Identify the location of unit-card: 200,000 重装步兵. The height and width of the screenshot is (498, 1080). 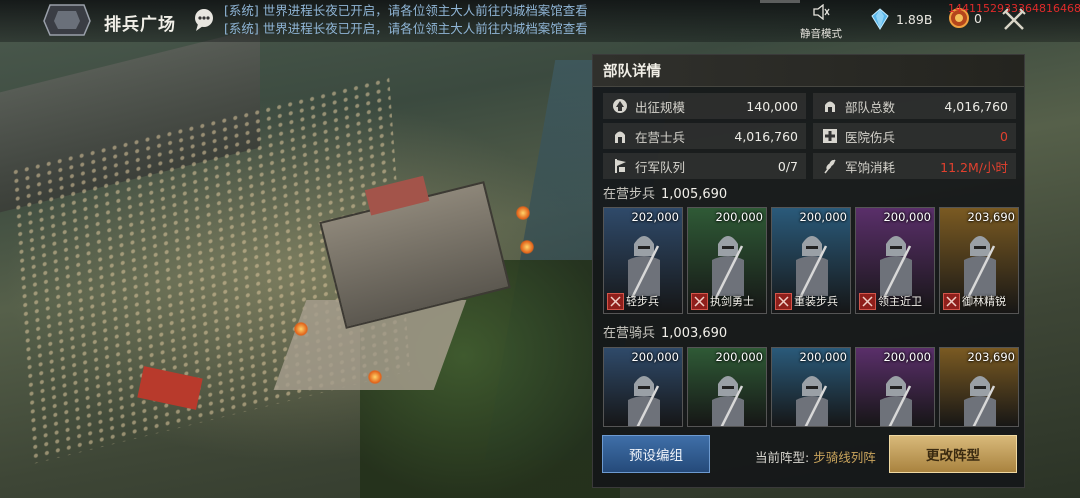
(811, 260).